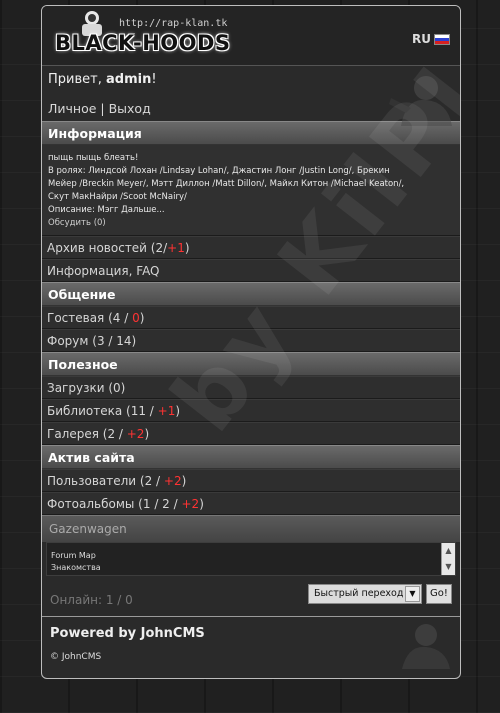  I want to click on personal-link: Личное, so click(72, 108).